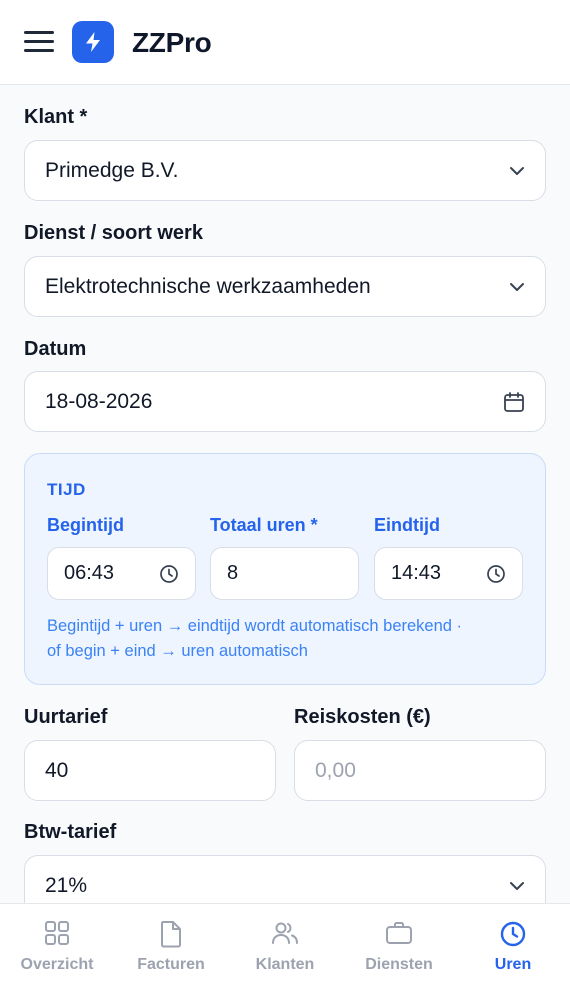 Image resolution: width=570 pixels, height=990 pixels. What do you see at coordinates (233, 573) in the screenshot?
I see `totaal-uren-value: 8` at bounding box center [233, 573].